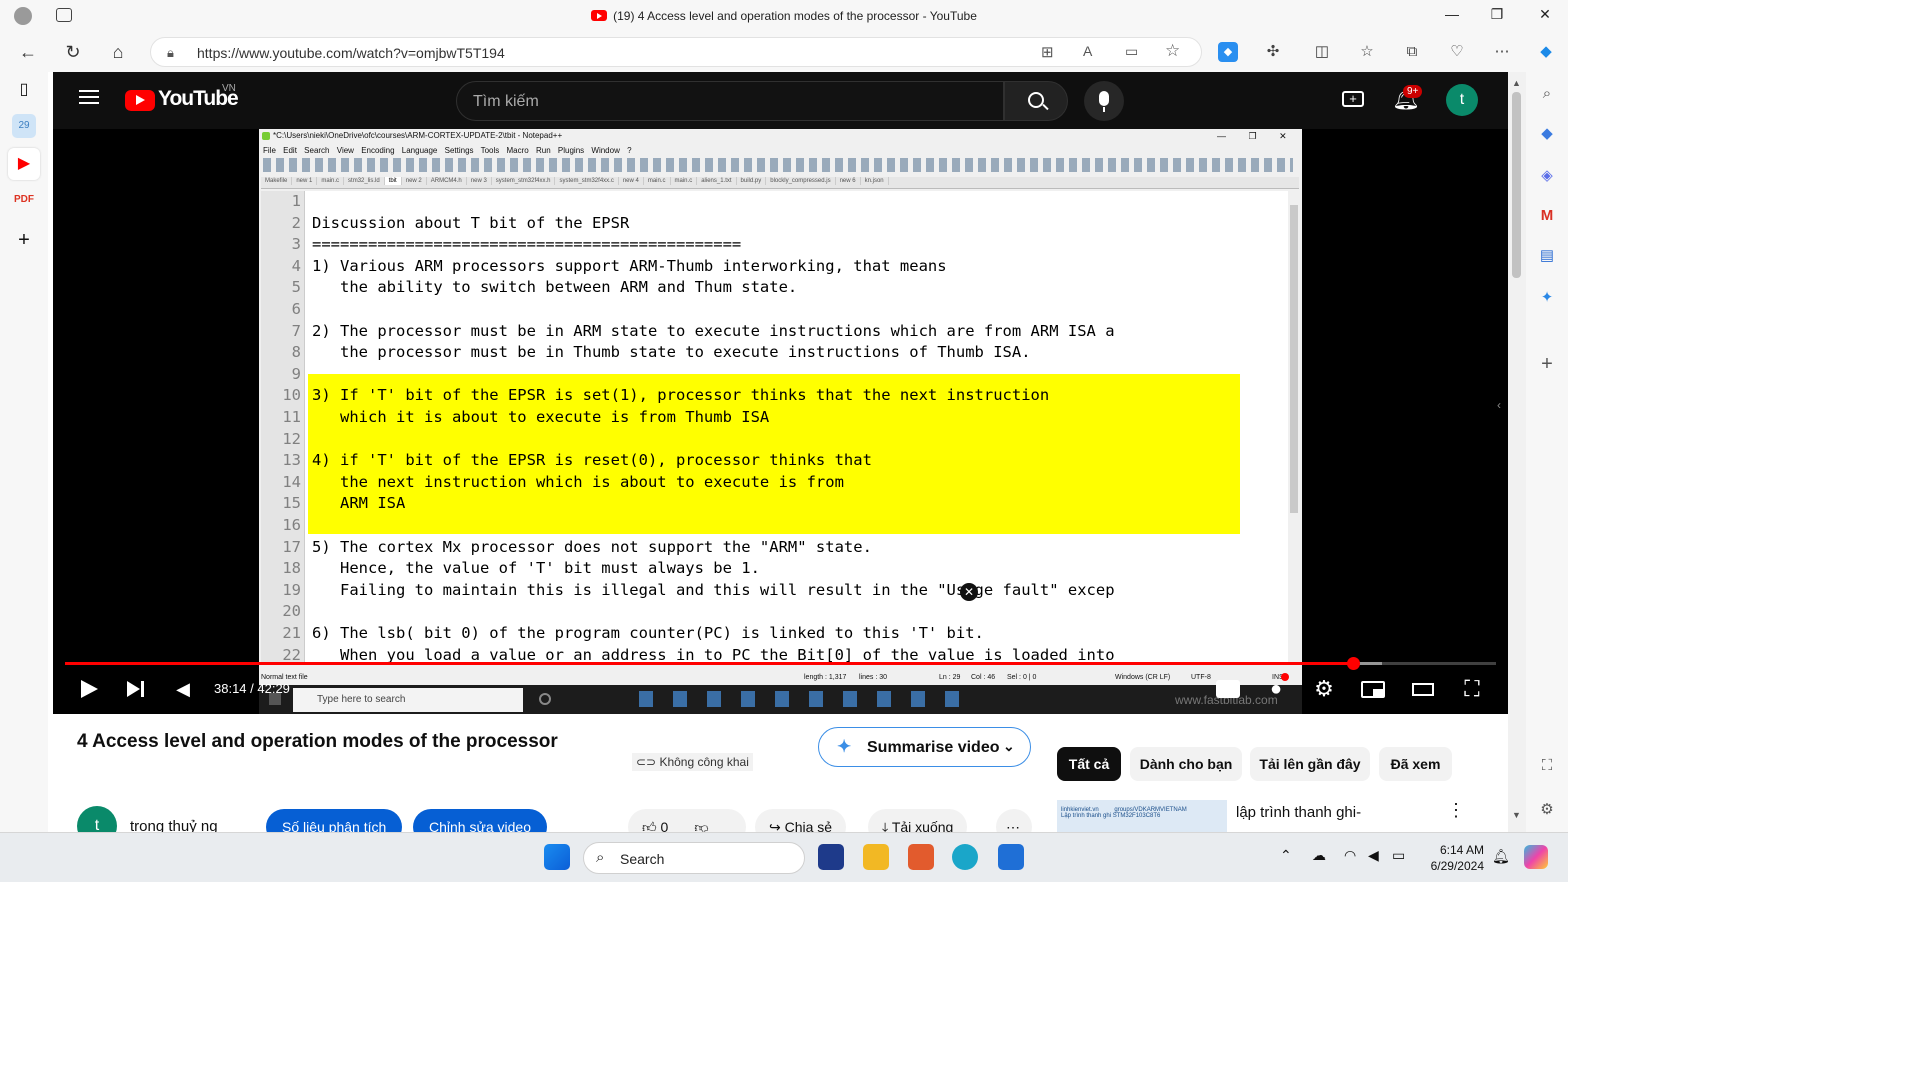 The height and width of the screenshot is (1080, 1920). I want to click on miniplayer-button, so click(1373, 689).